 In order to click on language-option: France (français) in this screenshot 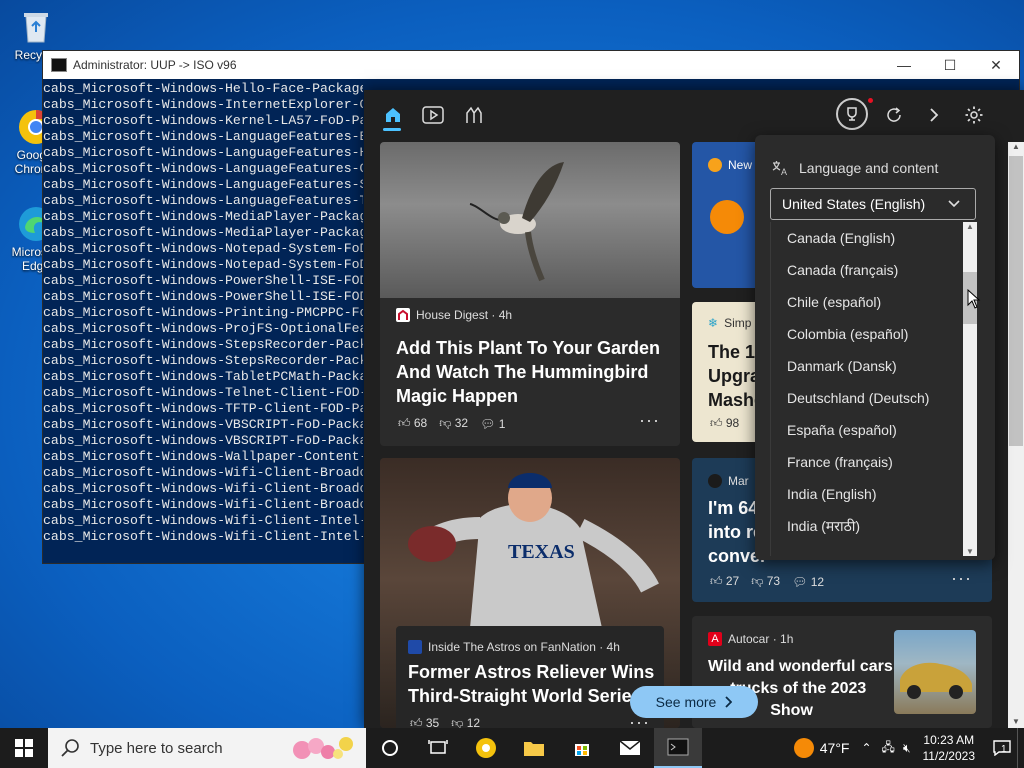, I will do `click(874, 462)`.